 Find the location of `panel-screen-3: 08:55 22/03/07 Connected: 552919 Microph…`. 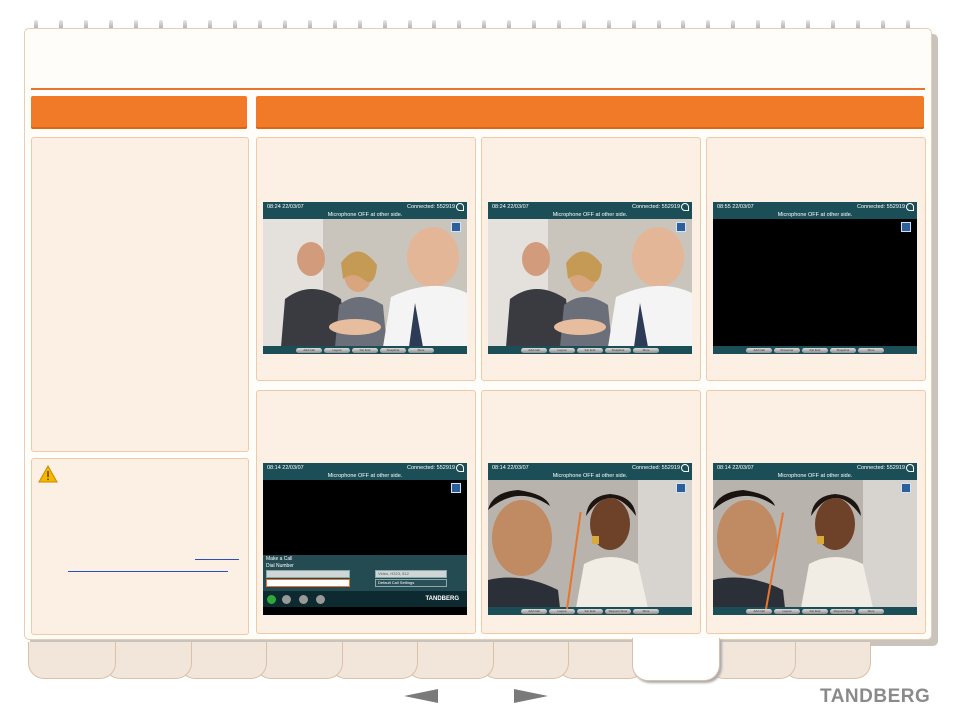

panel-screen-3: 08:55 22/03/07 Connected: 552919 Microph… is located at coordinates (816, 259).